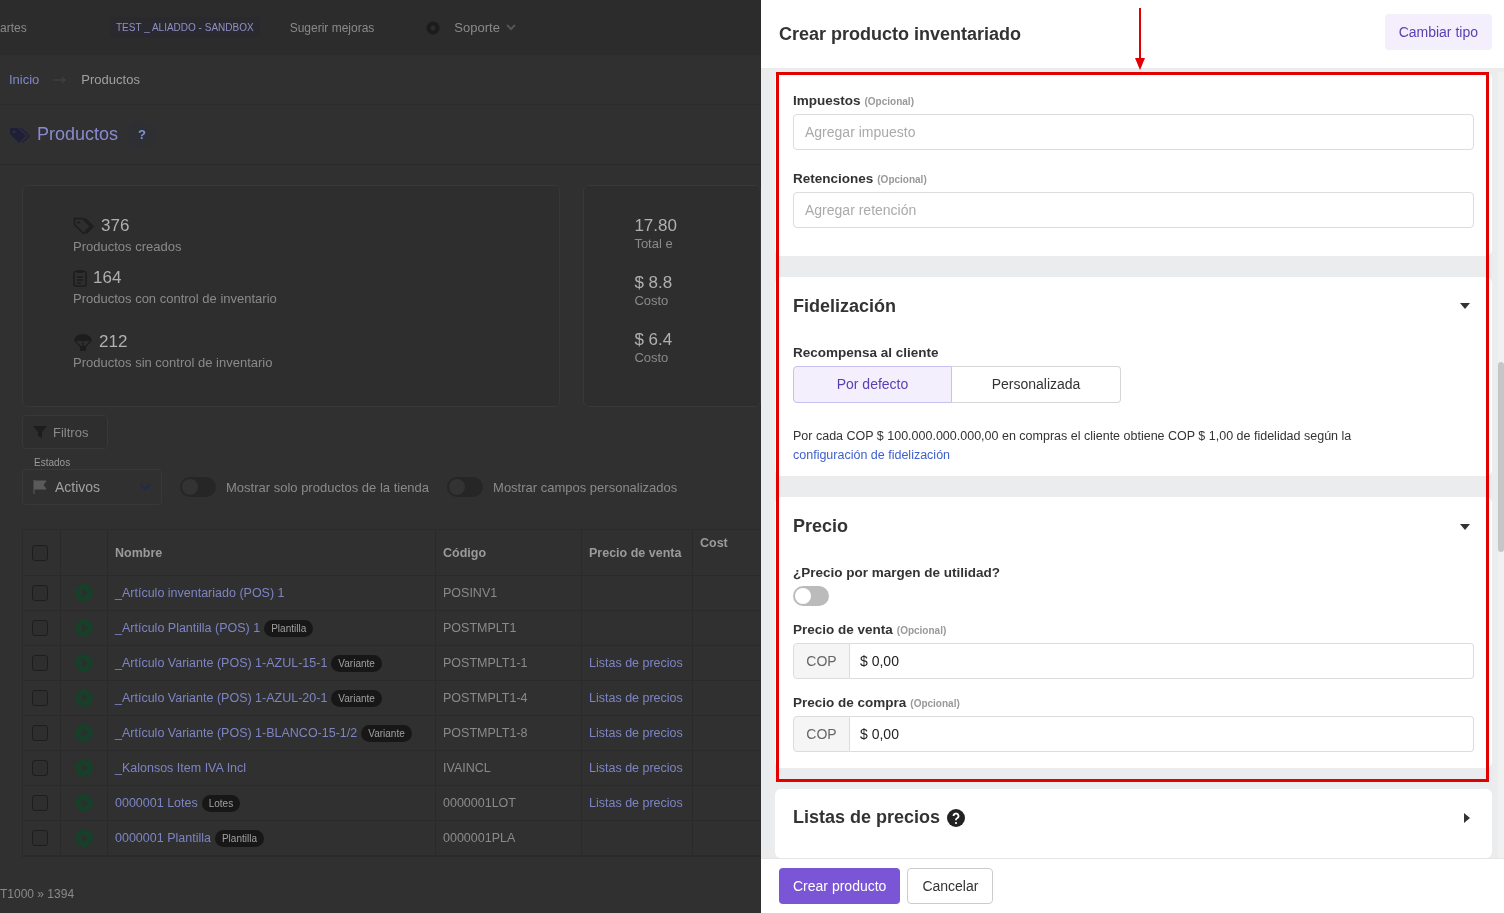 Image resolution: width=1504 pixels, height=913 pixels. I want to click on toggle-switch, so click(811, 596).